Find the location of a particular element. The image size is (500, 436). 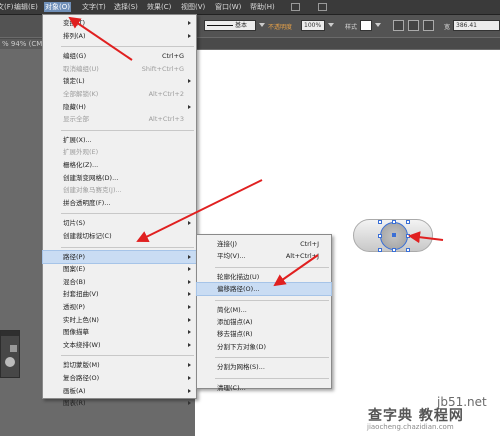

arrow-to-object-menu is located at coordinates (100, 38).